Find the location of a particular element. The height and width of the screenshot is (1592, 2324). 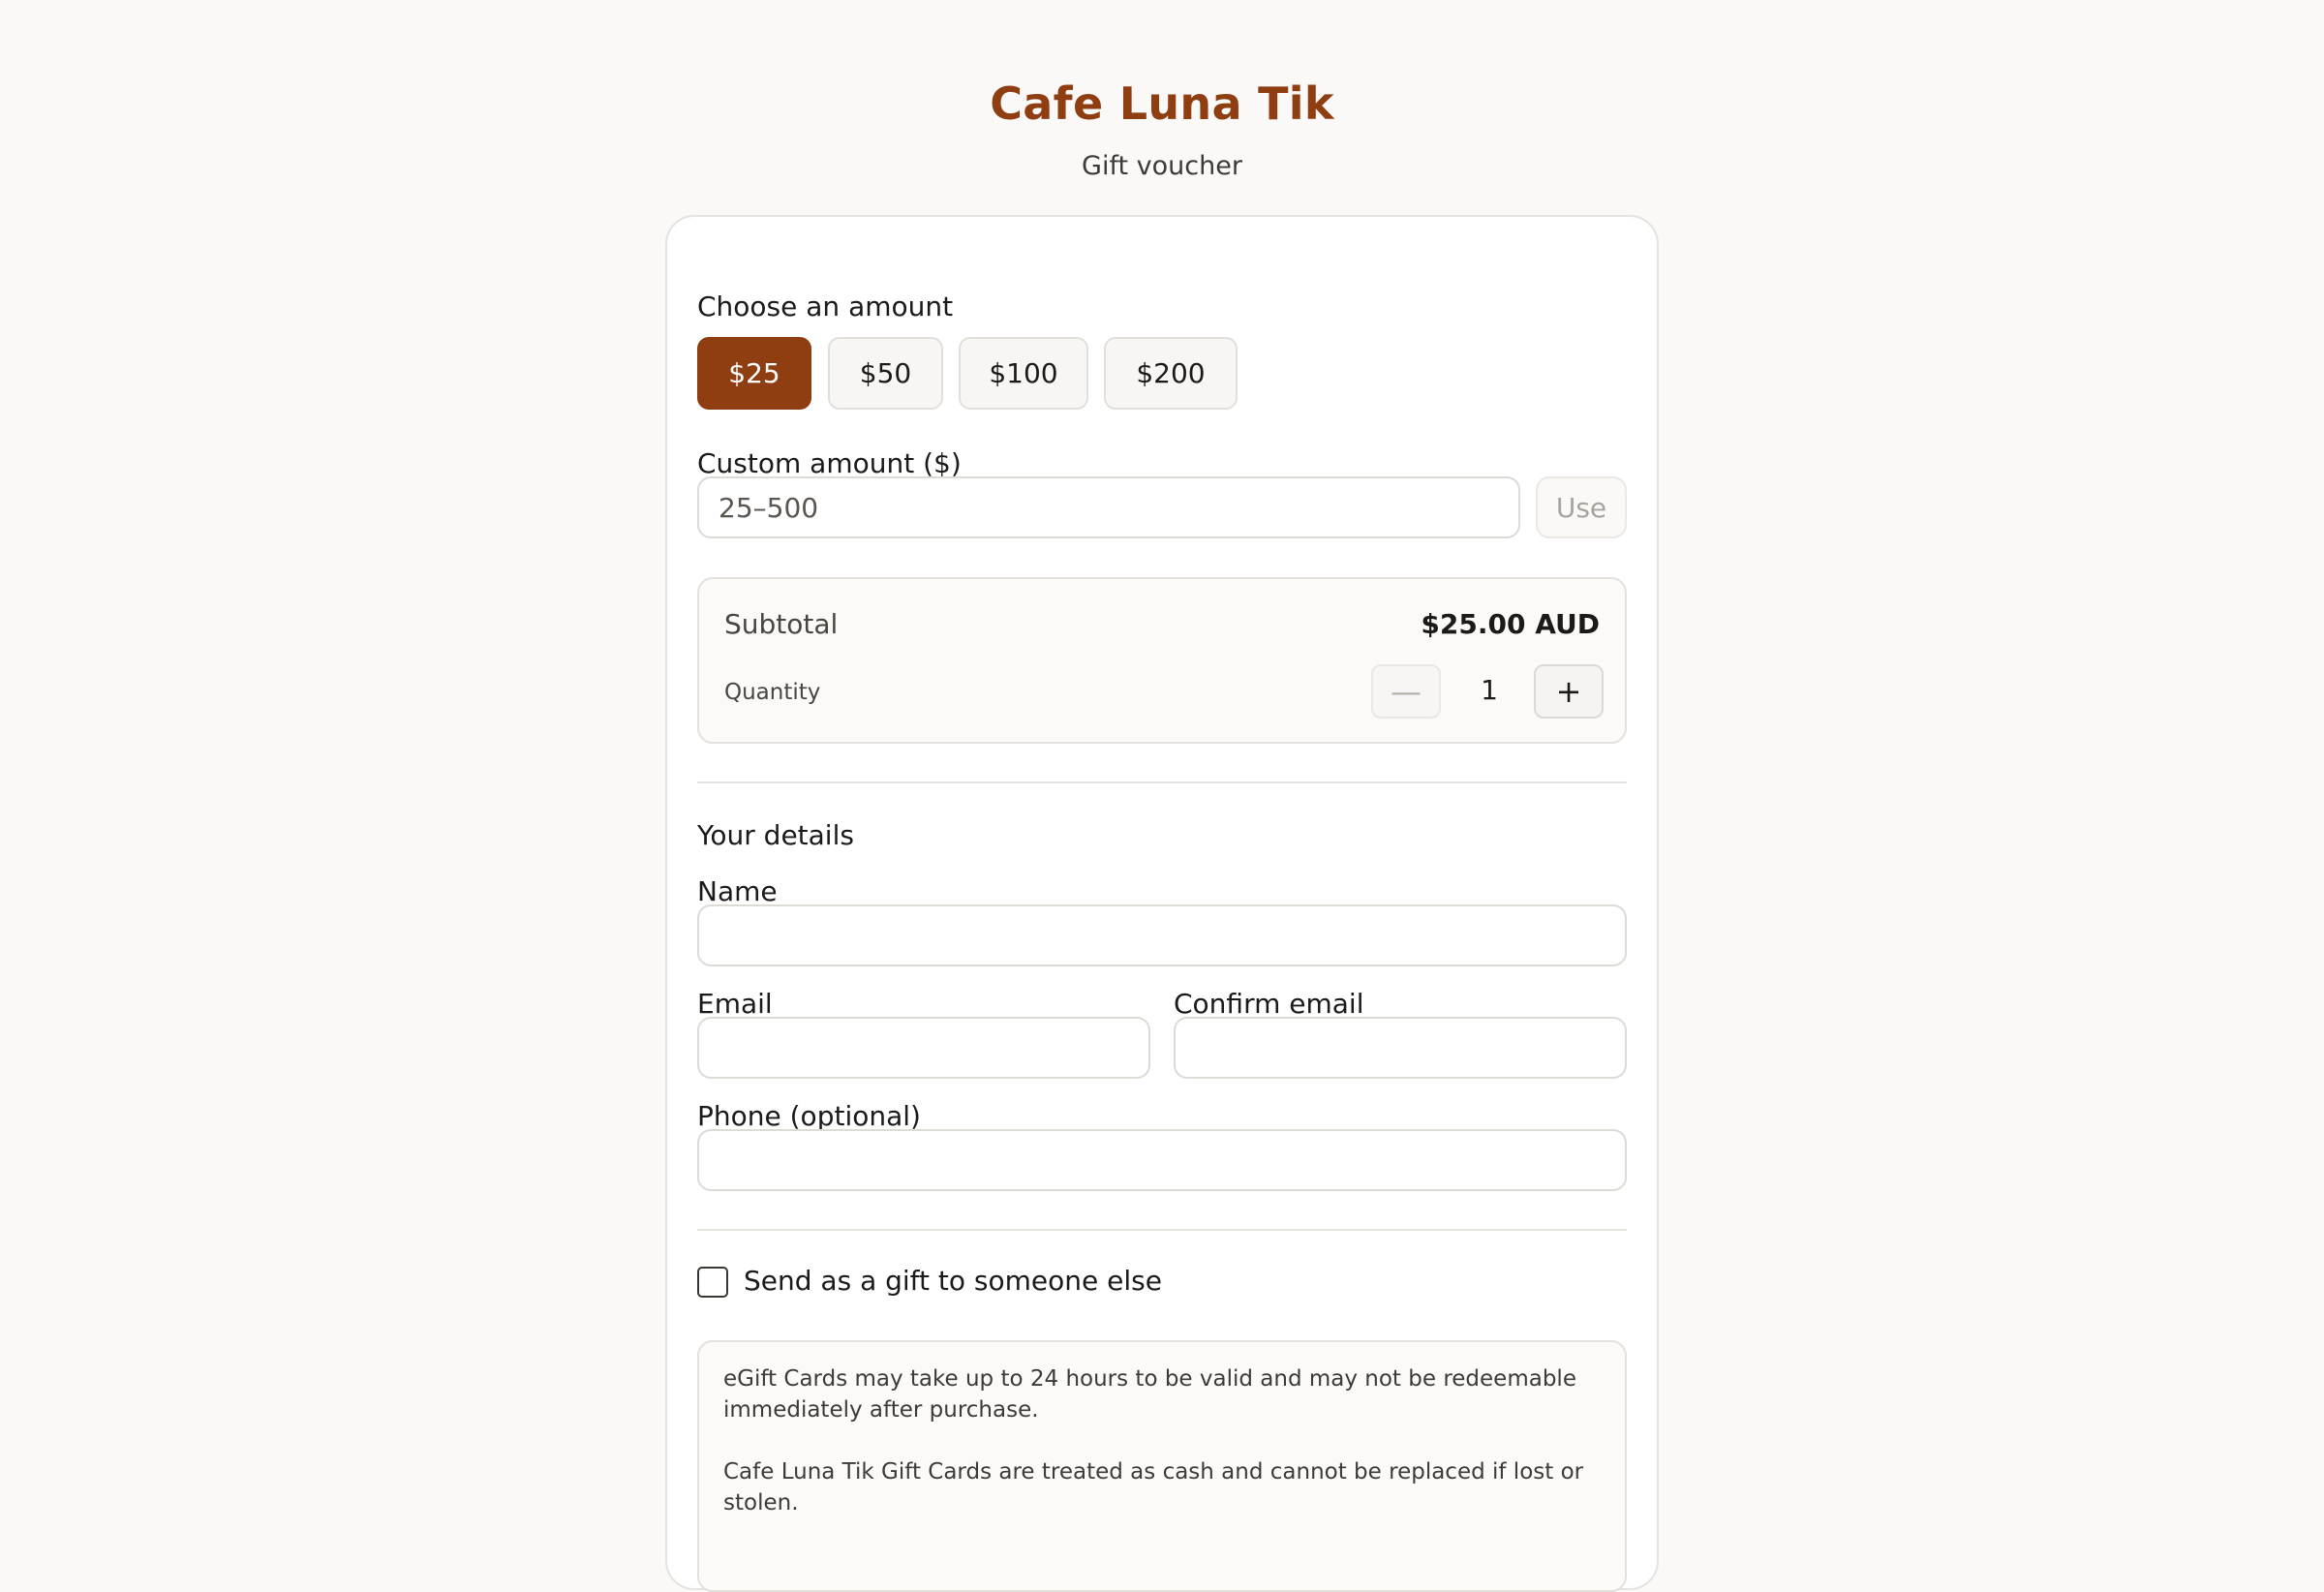

email-input is located at coordinates (924, 1048).